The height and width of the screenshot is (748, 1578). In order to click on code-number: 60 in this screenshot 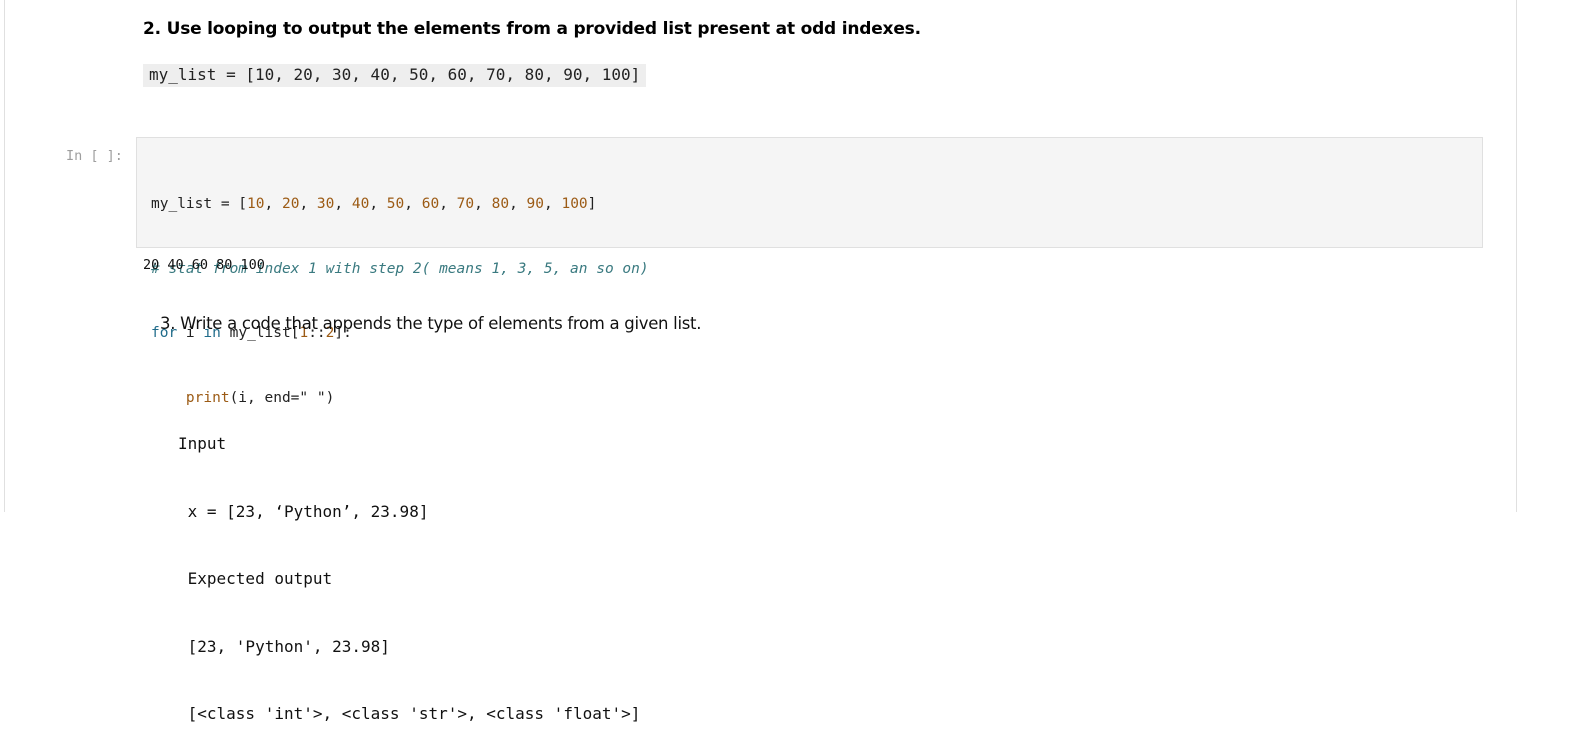, I will do `click(430, 204)`.